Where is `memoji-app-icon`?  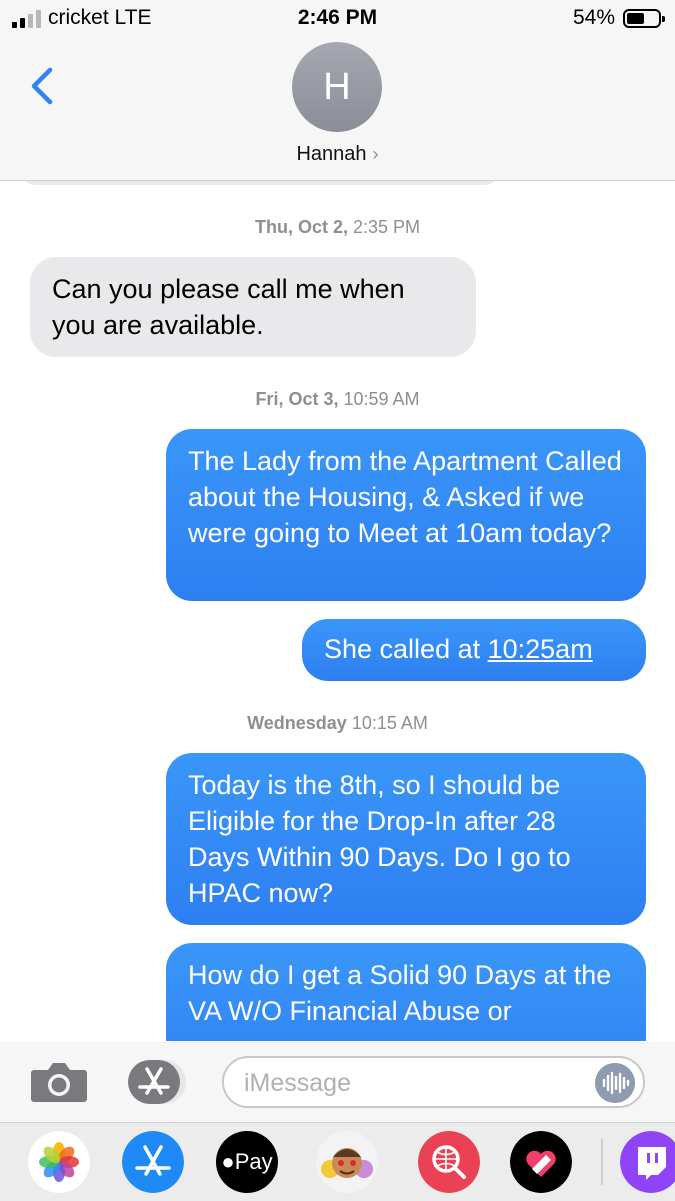 memoji-app-icon is located at coordinates (347, 1162).